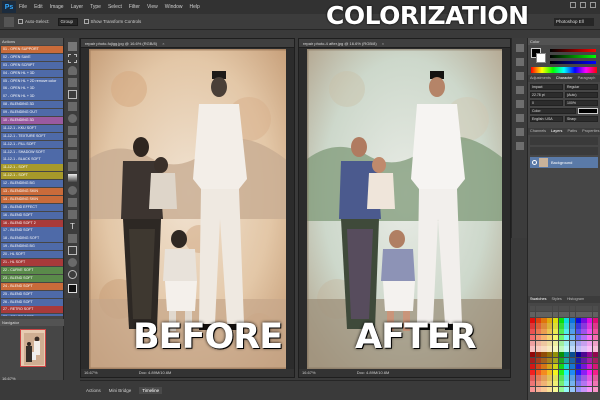 This screenshot has height=400, width=600. What do you see at coordinates (32, 255) in the screenshot?
I see `action-item: 20 - HL SOFT` at bounding box center [32, 255].